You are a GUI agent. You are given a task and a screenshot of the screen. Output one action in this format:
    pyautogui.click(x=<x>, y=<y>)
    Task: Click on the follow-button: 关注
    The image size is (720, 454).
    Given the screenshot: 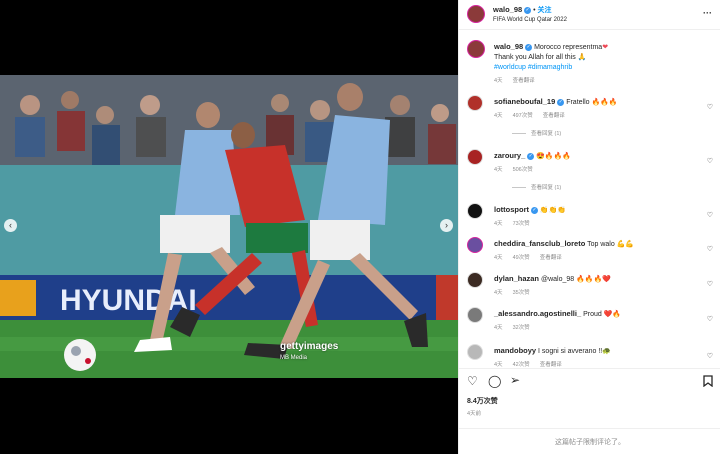 What is the action you would take?
    pyautogui.click(x=545, y=10)
    